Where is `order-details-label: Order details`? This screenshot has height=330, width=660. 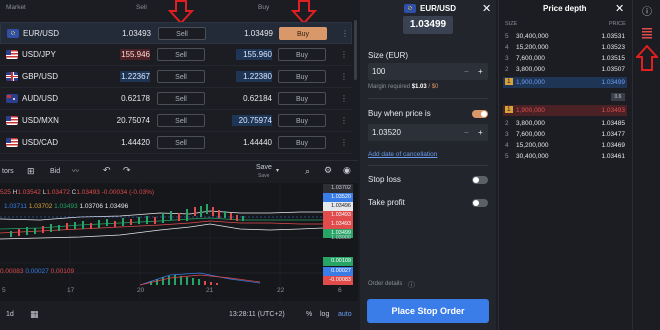 order-details-label: Order details is located at coordinates (385, 284).